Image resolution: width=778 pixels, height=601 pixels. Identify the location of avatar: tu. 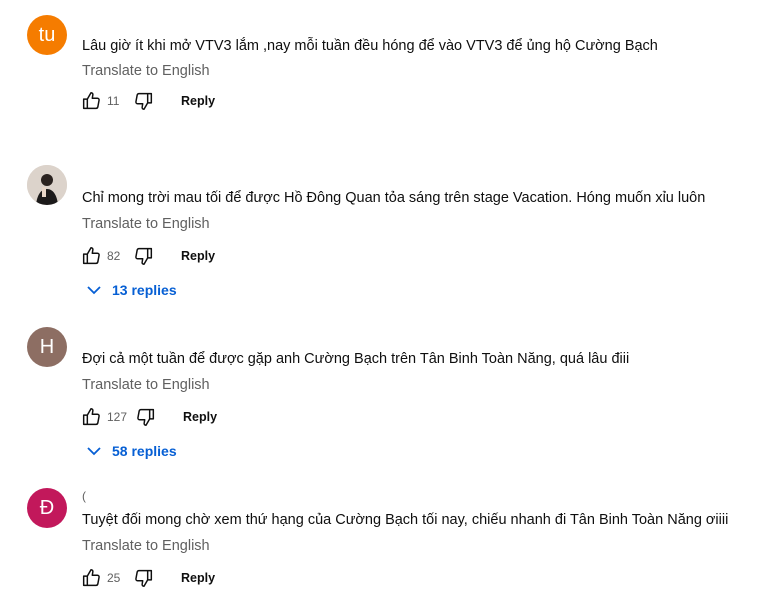
(47, 35).